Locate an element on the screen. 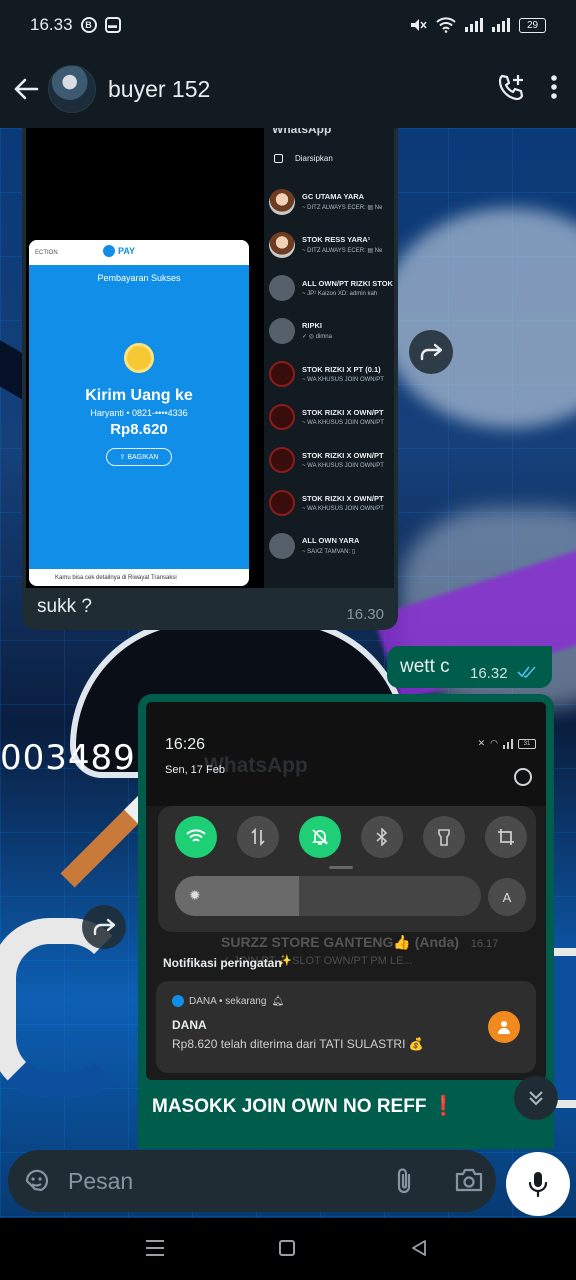 The image size is (576, 1280). quick-settings-panel: ✹ A is located at coordinates (347, 869).